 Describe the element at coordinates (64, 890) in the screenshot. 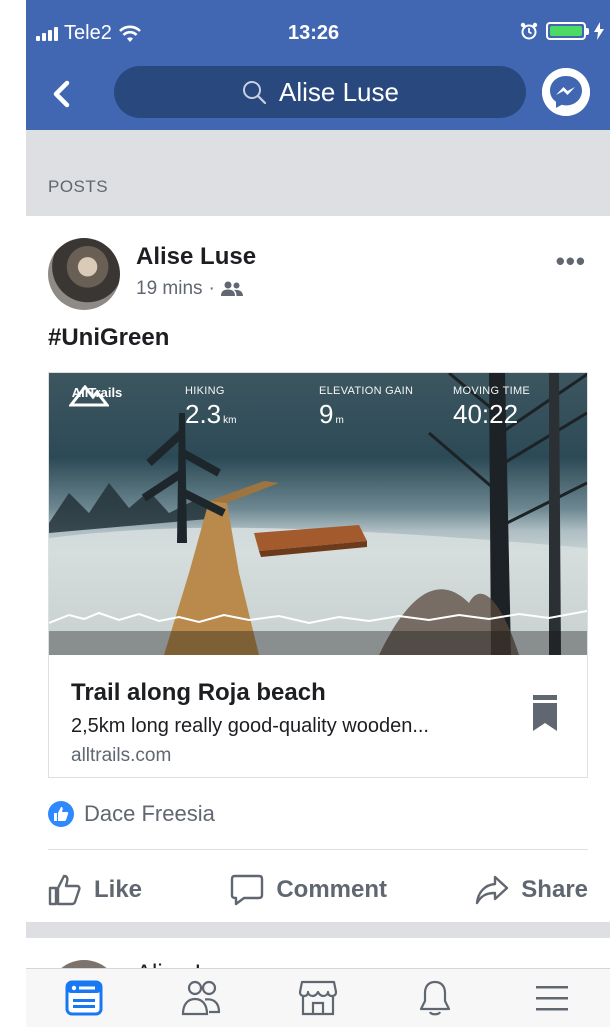

I see `thumbs-up-outline-icon` at that location.